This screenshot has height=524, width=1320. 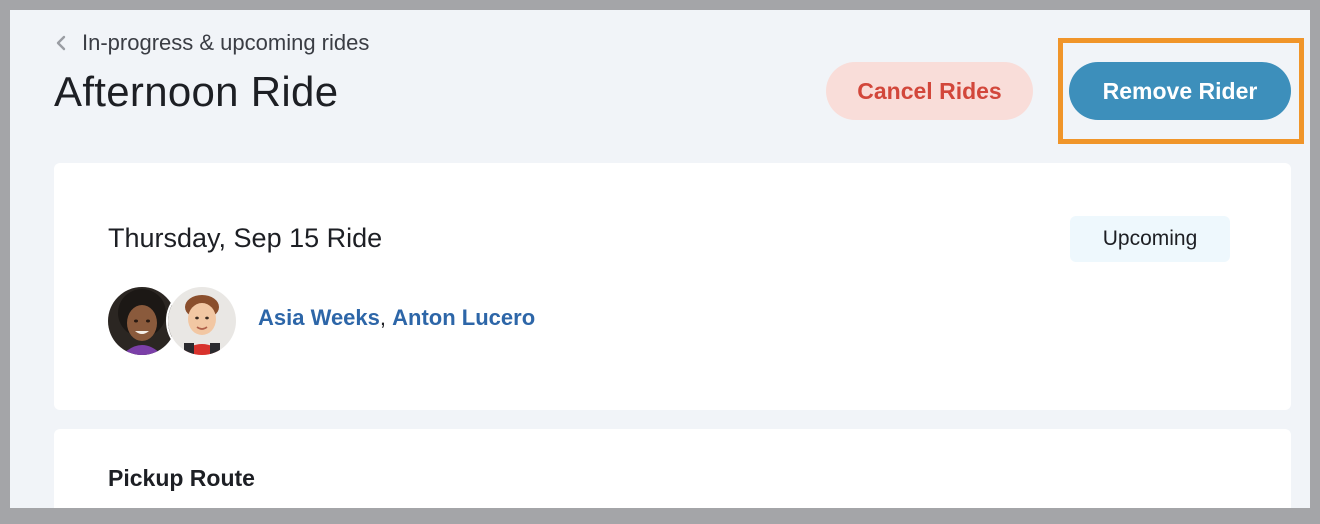 What do you see at coordinates (929, 91) in the screenshot?
I see `cancel-rides-button: Cancel Rides` at bounding box center [929, 91].